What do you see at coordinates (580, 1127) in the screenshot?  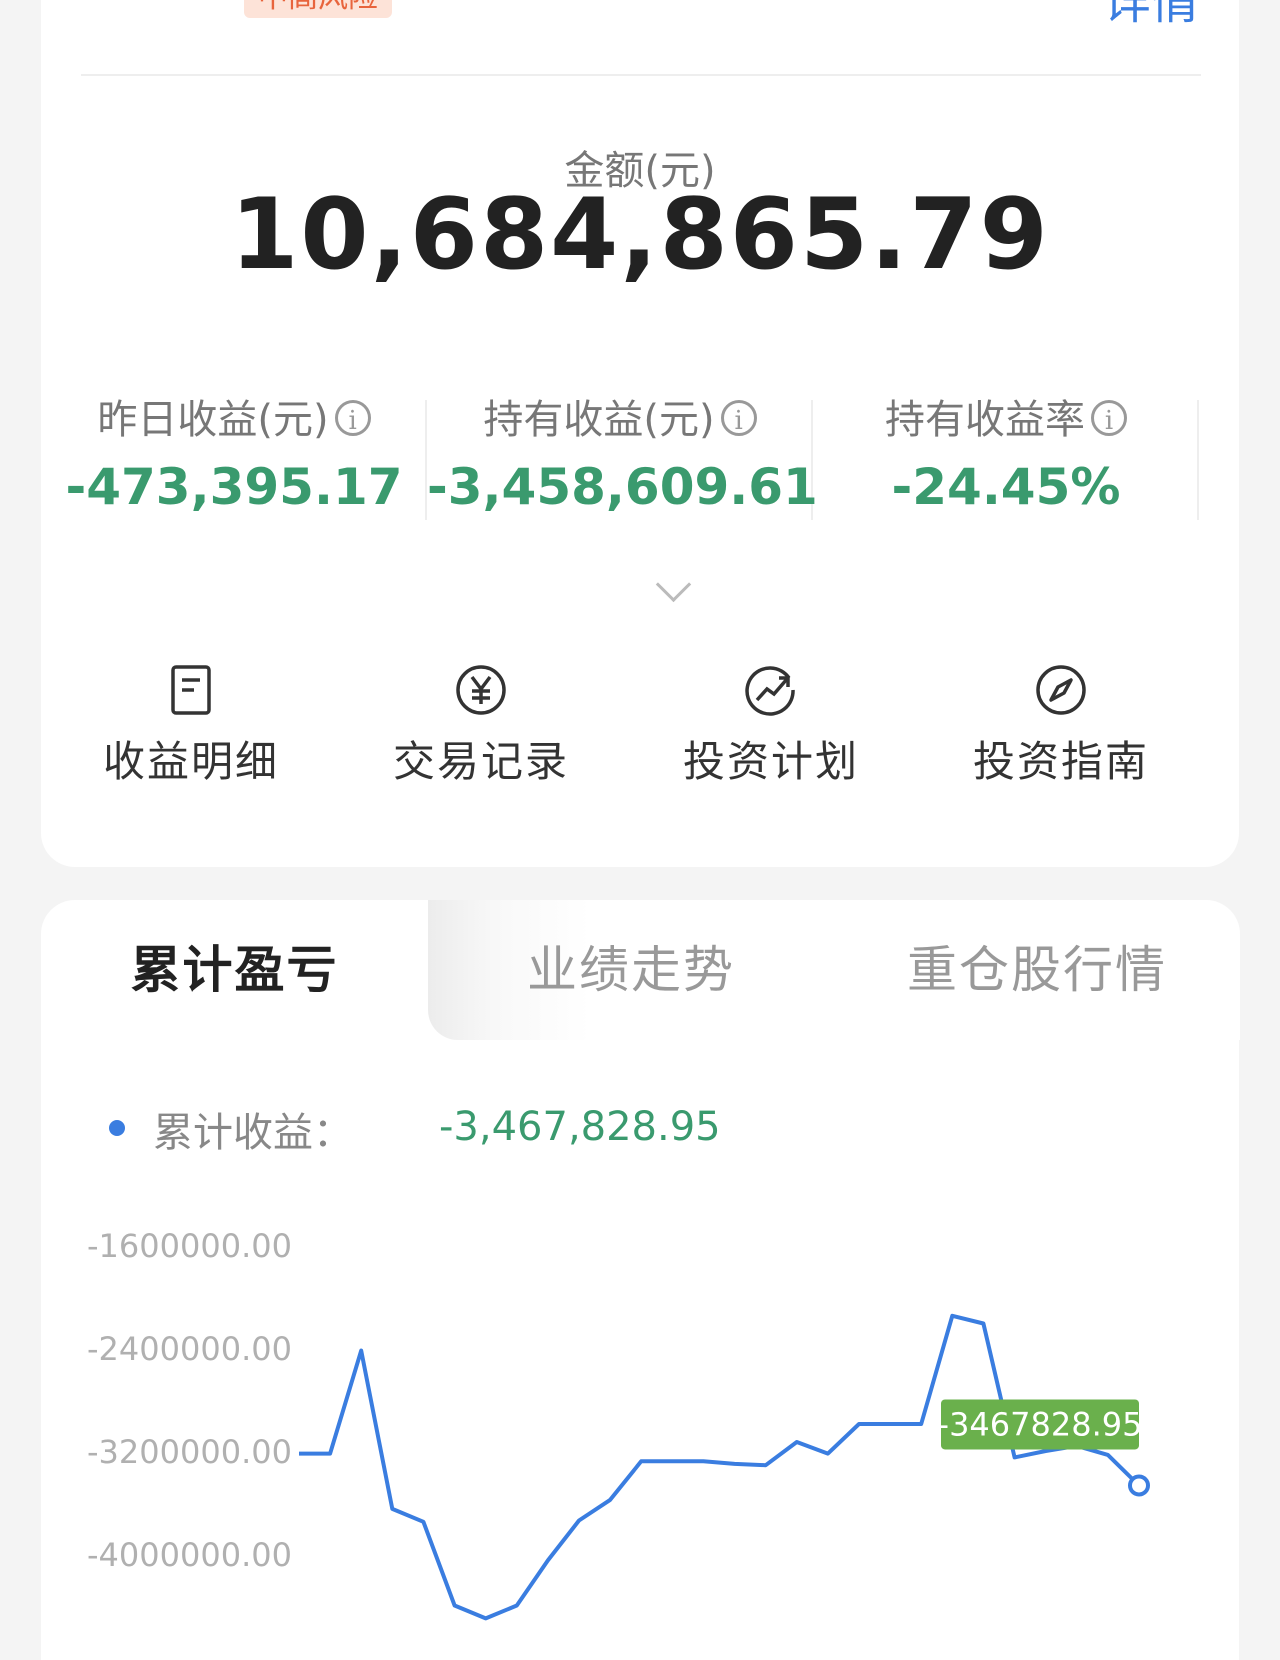 I see `legend-value: -3,467,828.95` at bounding box center [580, 1127].